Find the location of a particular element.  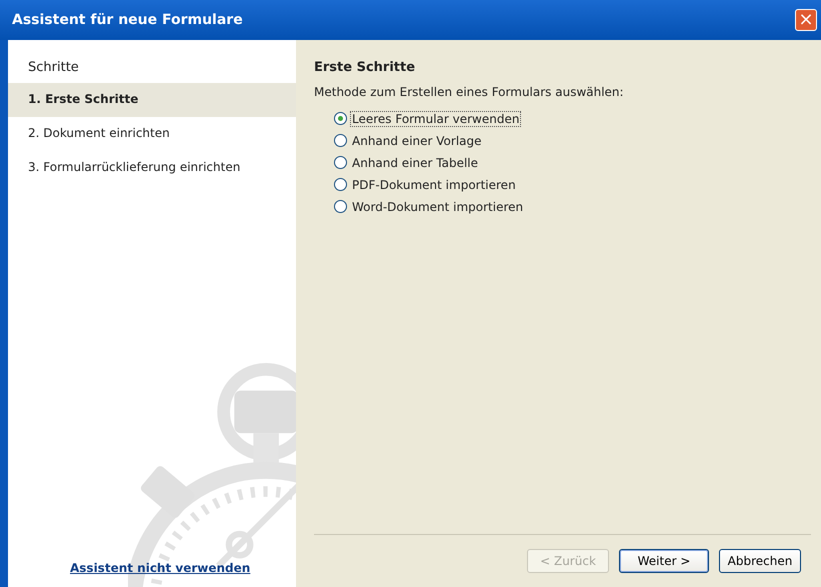

option-label: Anhand einer Tabelle is located at coordinates (415, 162).